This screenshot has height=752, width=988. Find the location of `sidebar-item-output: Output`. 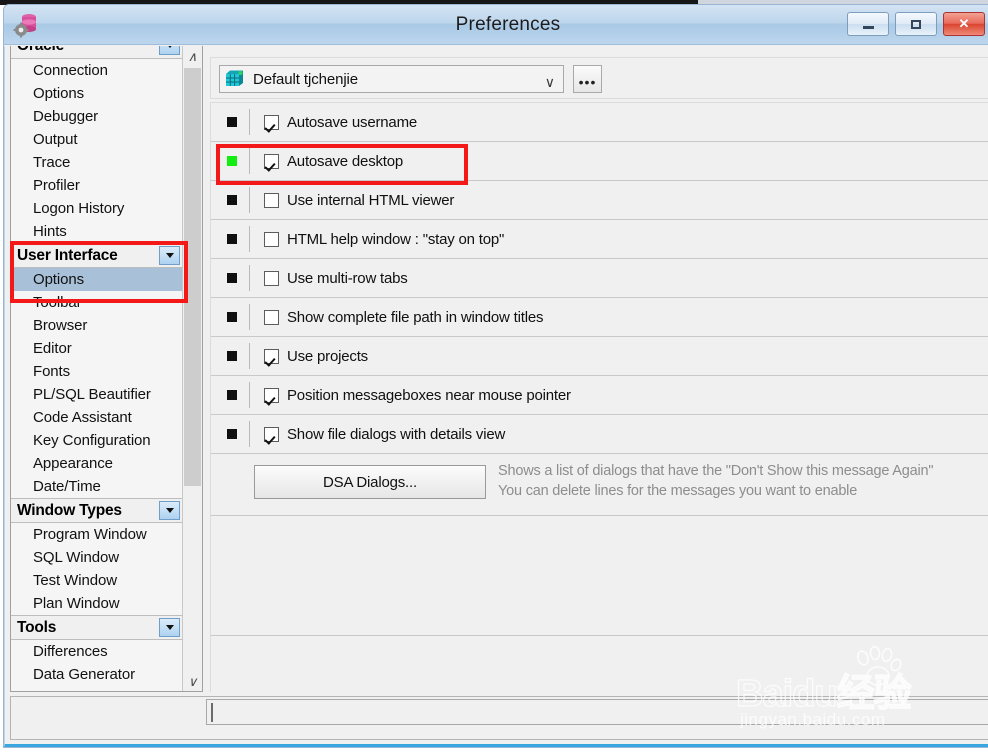

sidebar-item-output: Output is located at coordinates (97, 139).